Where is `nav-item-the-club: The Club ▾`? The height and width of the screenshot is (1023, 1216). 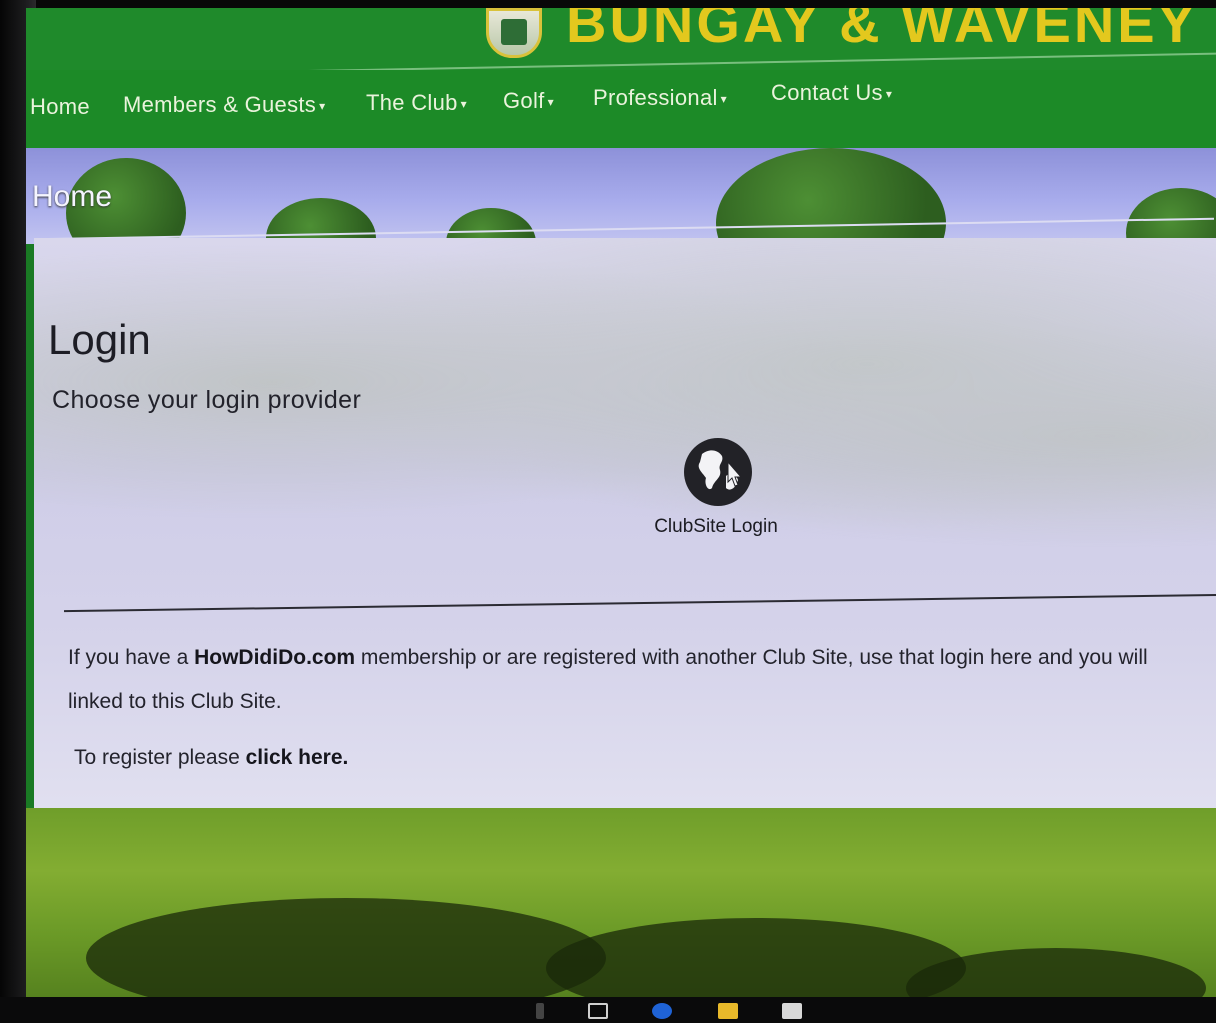 nav-item-the-club: The Club ▾ is located at coordinates (416, 103).